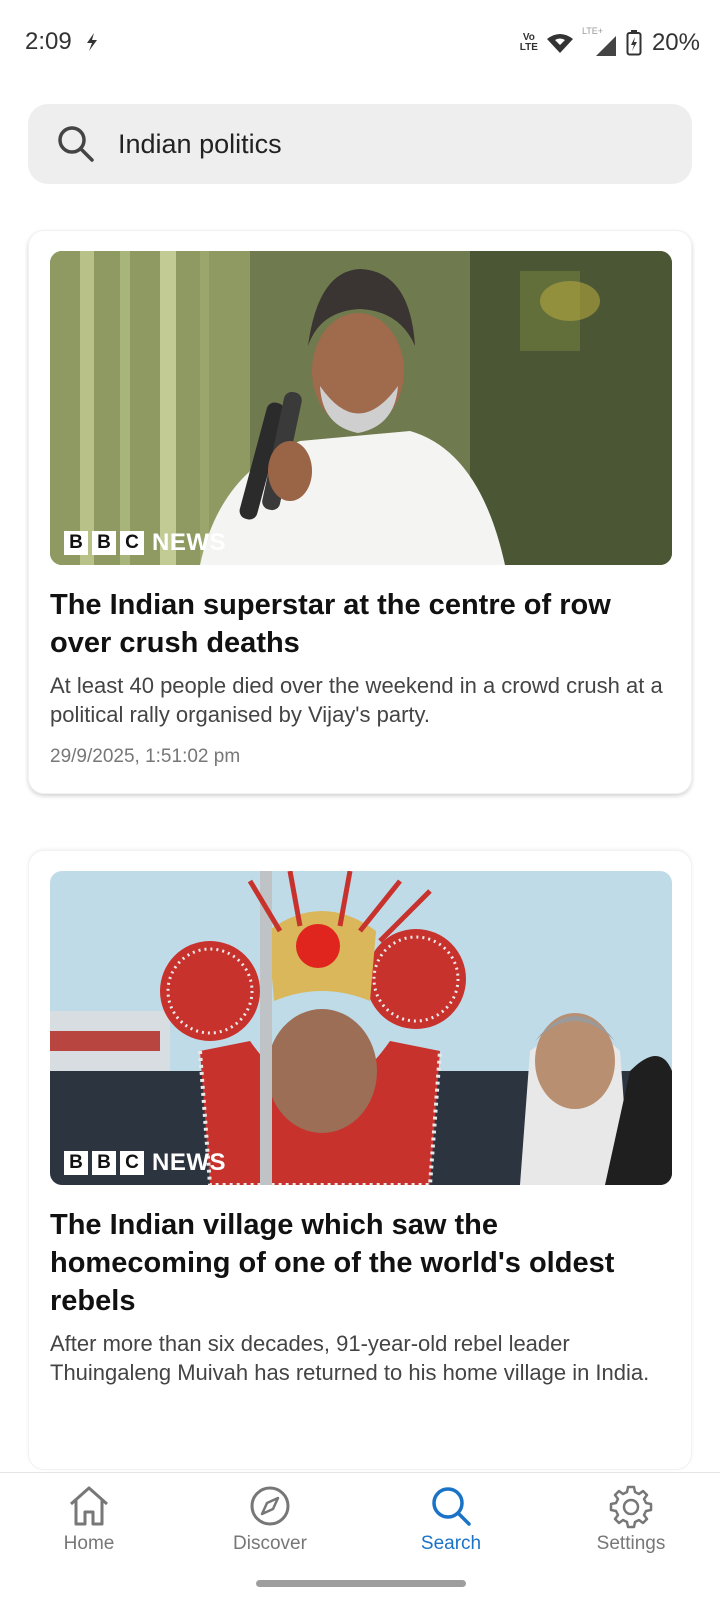  What do you see at coordinates (361, 1583) in the screenshot?
I see `home-indicator` at bounding box center [361, 1583].